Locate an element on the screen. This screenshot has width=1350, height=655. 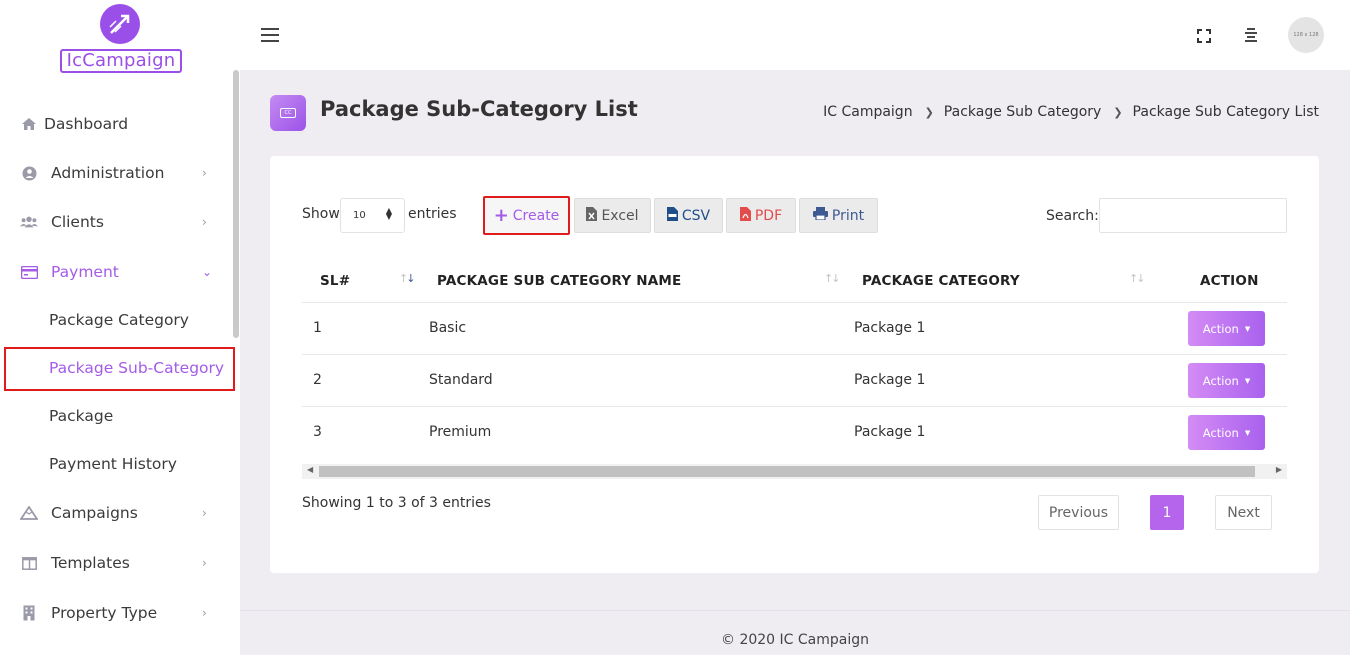
sidebar-item-label: Clients is located at coordinates (77, 222).